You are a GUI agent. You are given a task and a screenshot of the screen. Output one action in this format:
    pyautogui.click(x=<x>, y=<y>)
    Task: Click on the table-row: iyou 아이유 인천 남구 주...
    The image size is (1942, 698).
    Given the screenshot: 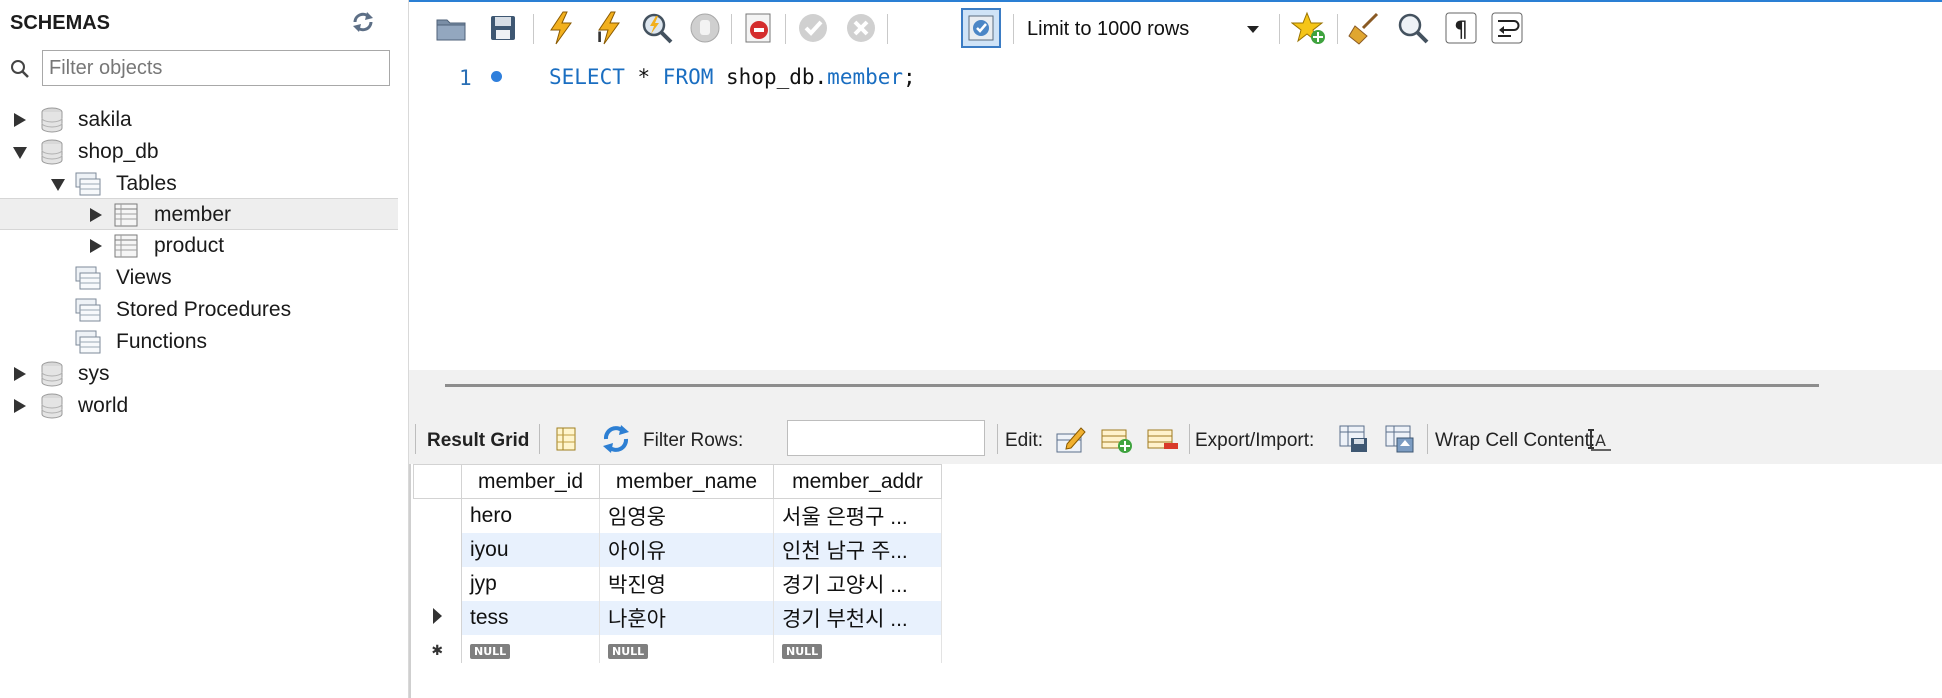 What is the action you would take?
    pyautogui.click(x=677, y=549)
    